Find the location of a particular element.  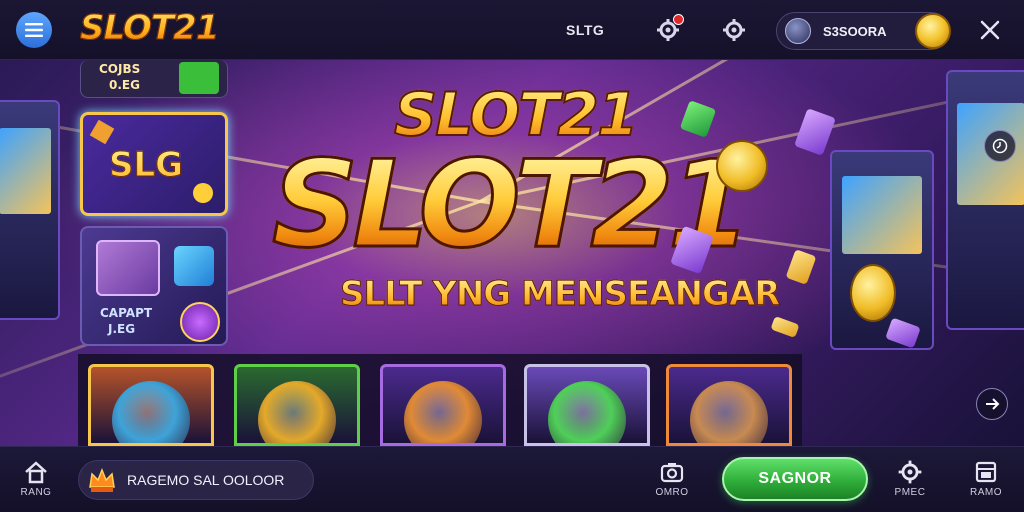

arrow-right-icon is located at coordinates (993, 404).